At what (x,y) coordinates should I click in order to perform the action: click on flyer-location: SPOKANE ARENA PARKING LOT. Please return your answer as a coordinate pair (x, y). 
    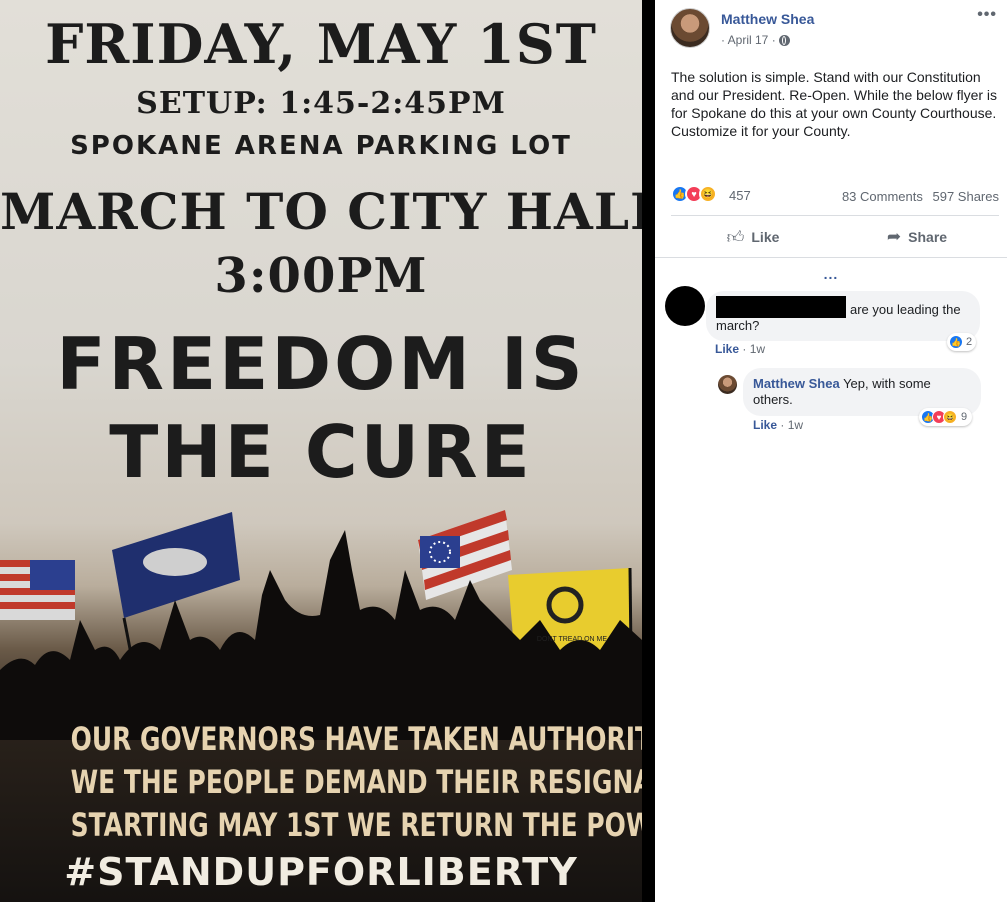
    Looking at the image, I should click on (321, 146).